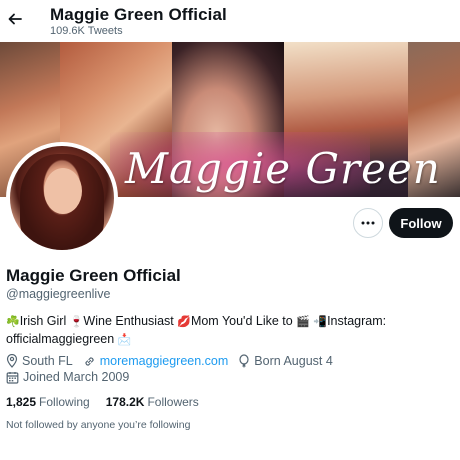 The height and width of the screenshot is (460, 460). Describe the element at coordinates (421, 223) in the screenshot. I see `follow-button: Follow` at that location.